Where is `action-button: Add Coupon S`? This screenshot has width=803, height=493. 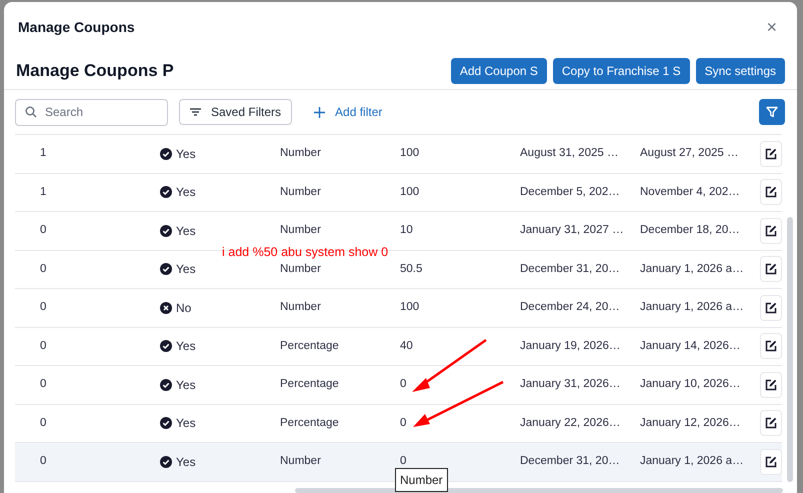 action-button: Add Coupon S is located at coordinates (498, 71).